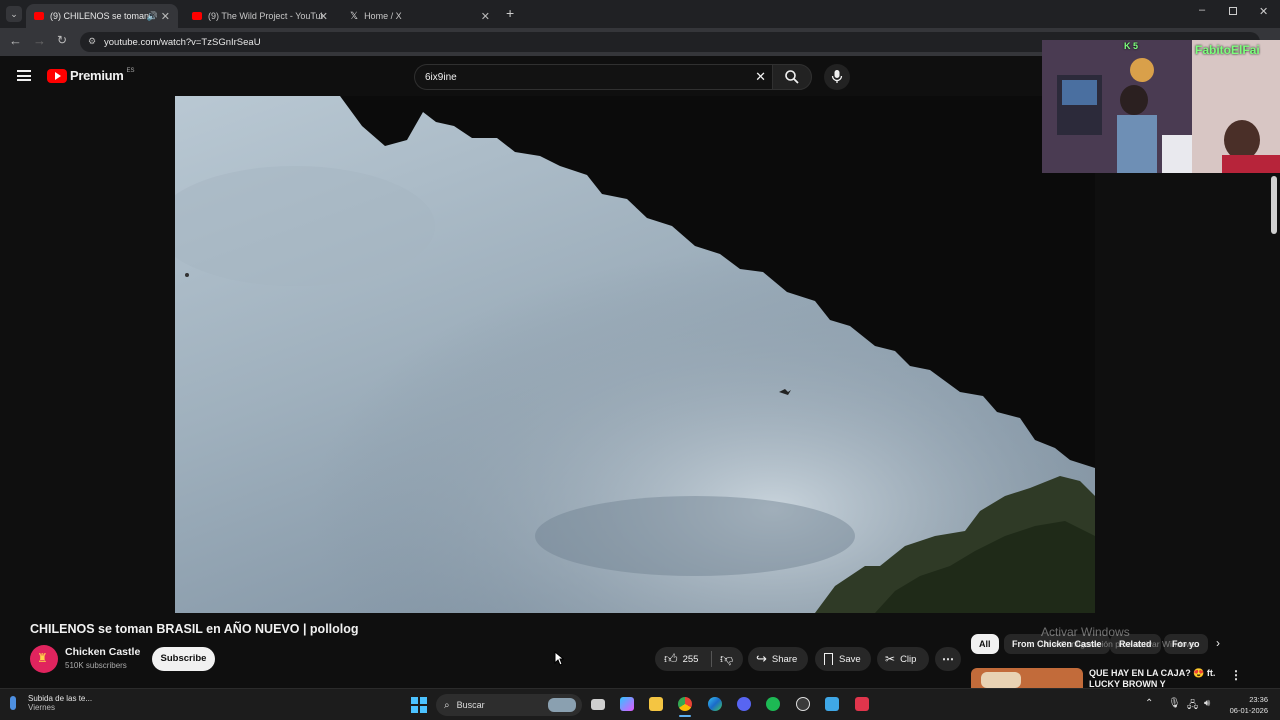 This screenshot has width=1280, height=720. I want to click on search-button, so click(792, 77).